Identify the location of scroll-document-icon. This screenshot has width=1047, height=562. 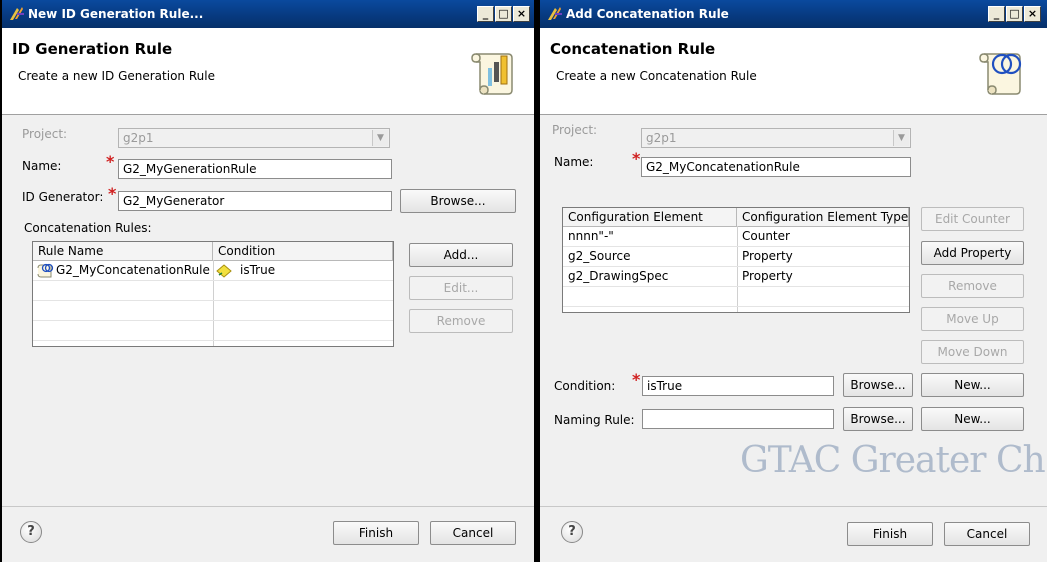
(492, 74).